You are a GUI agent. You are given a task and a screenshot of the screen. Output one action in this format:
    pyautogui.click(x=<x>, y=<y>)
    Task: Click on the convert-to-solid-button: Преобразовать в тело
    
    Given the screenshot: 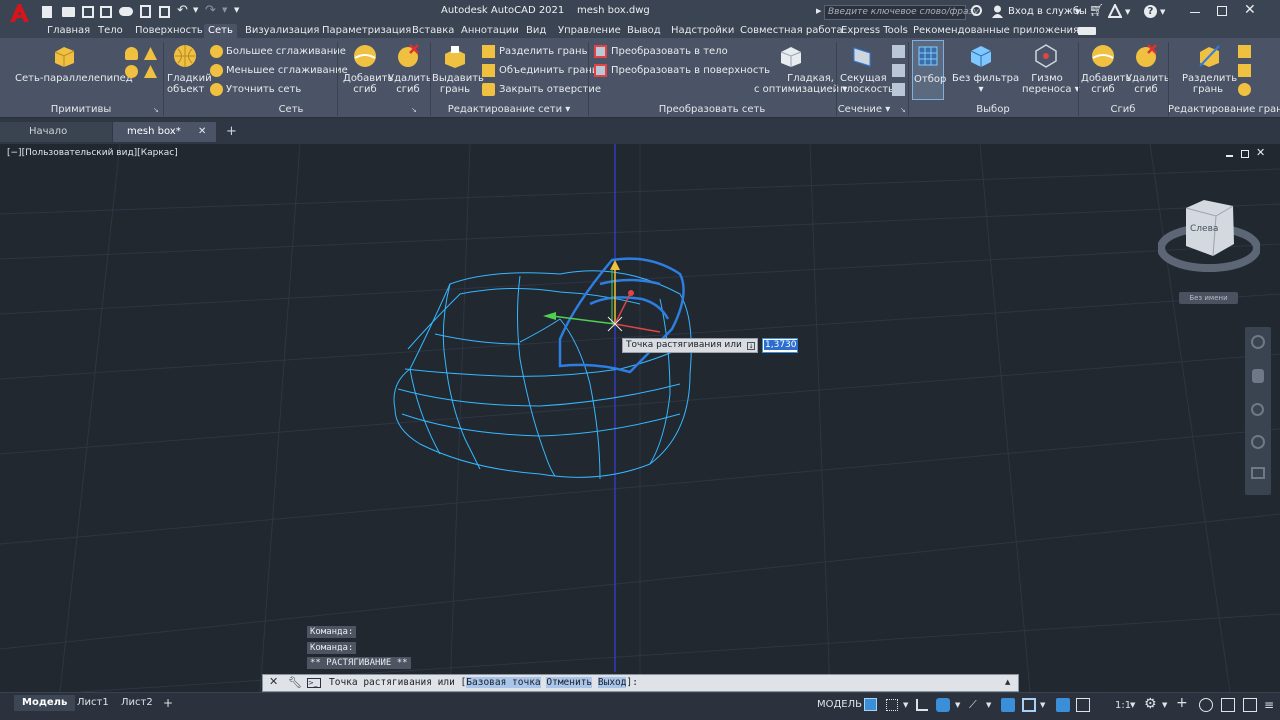 What is the action you would take?
    pyautogui.click(x=669, y=51)
    